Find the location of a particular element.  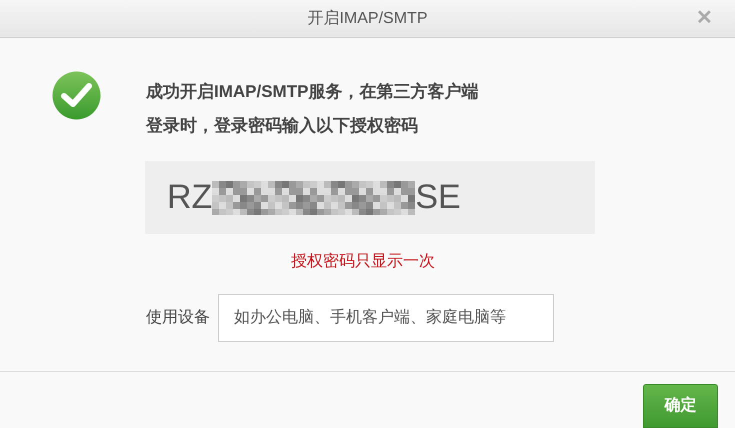

device-input-field: 如办公电脑、手机客户端、家庭电脑等 is located at coordinates (386, 318).